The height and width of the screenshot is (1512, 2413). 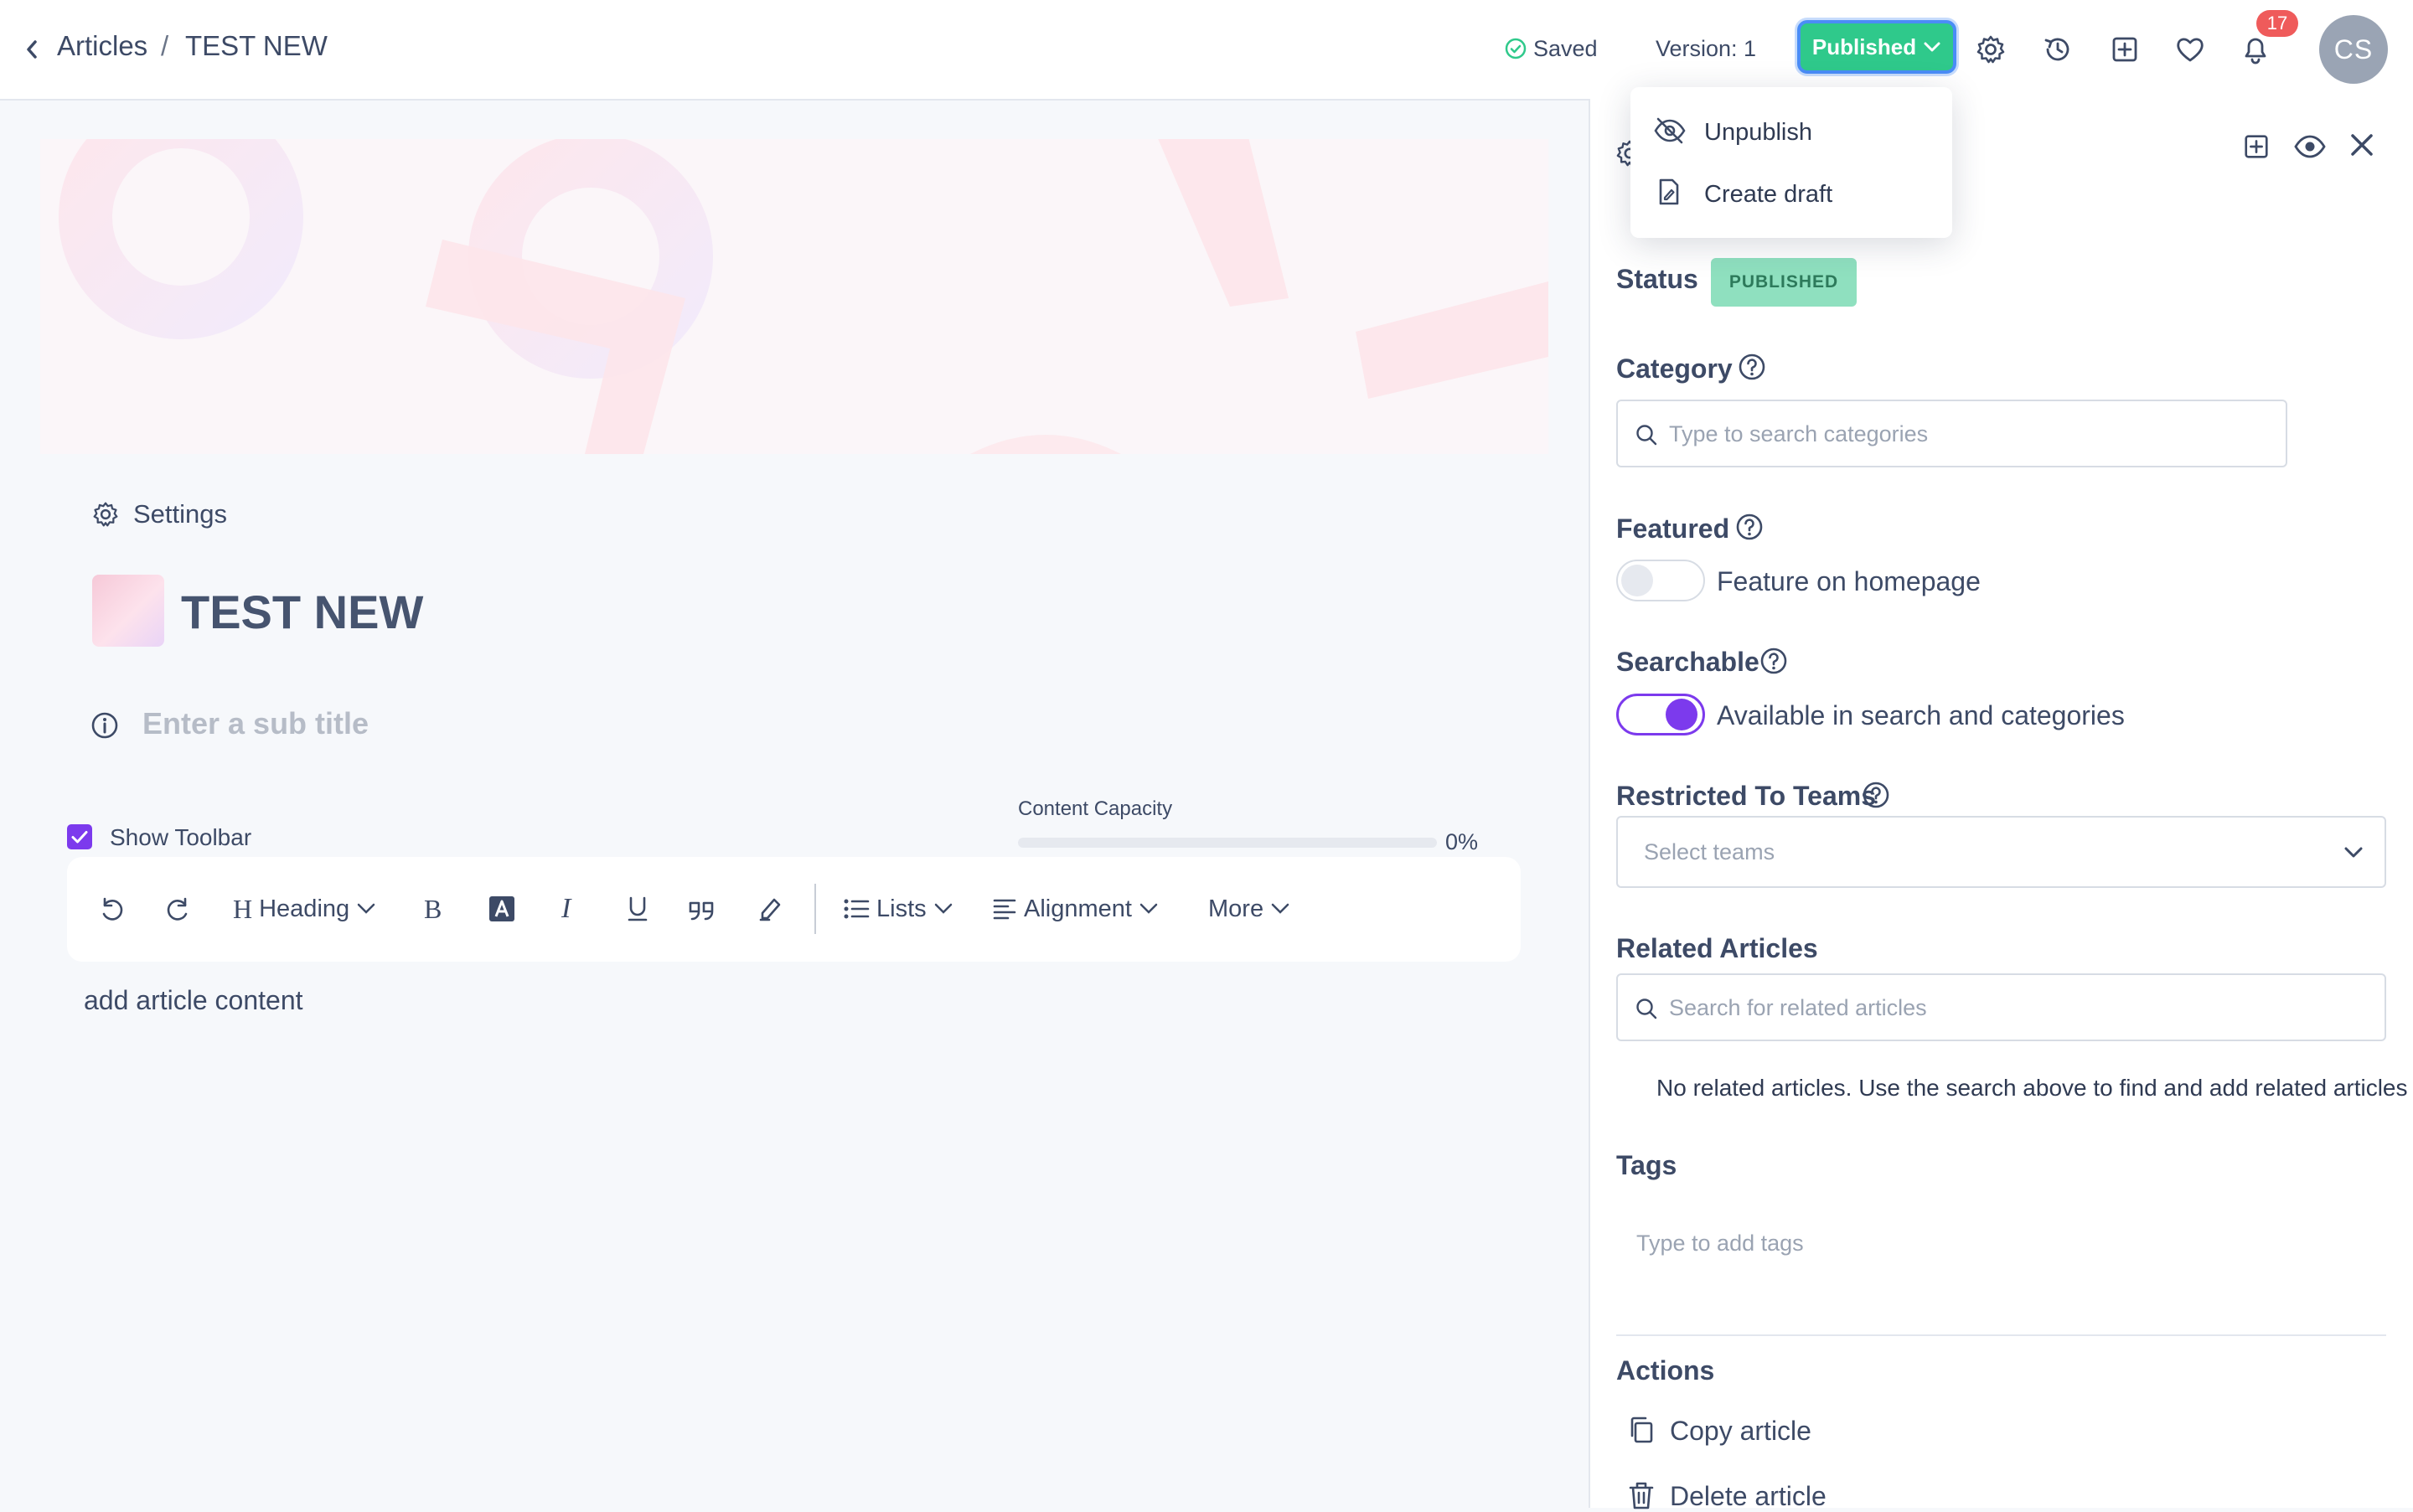 I want to click on more-dropdown: More, so click(x=1249, y=909).